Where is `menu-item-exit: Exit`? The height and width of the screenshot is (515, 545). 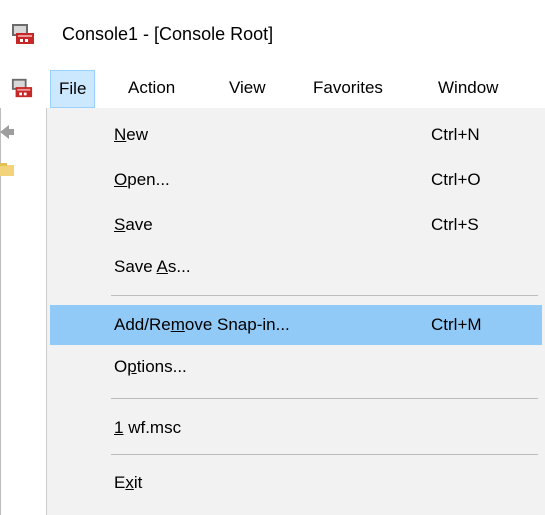
menu-item-exit: Exit is located at coordinates (296, 483).